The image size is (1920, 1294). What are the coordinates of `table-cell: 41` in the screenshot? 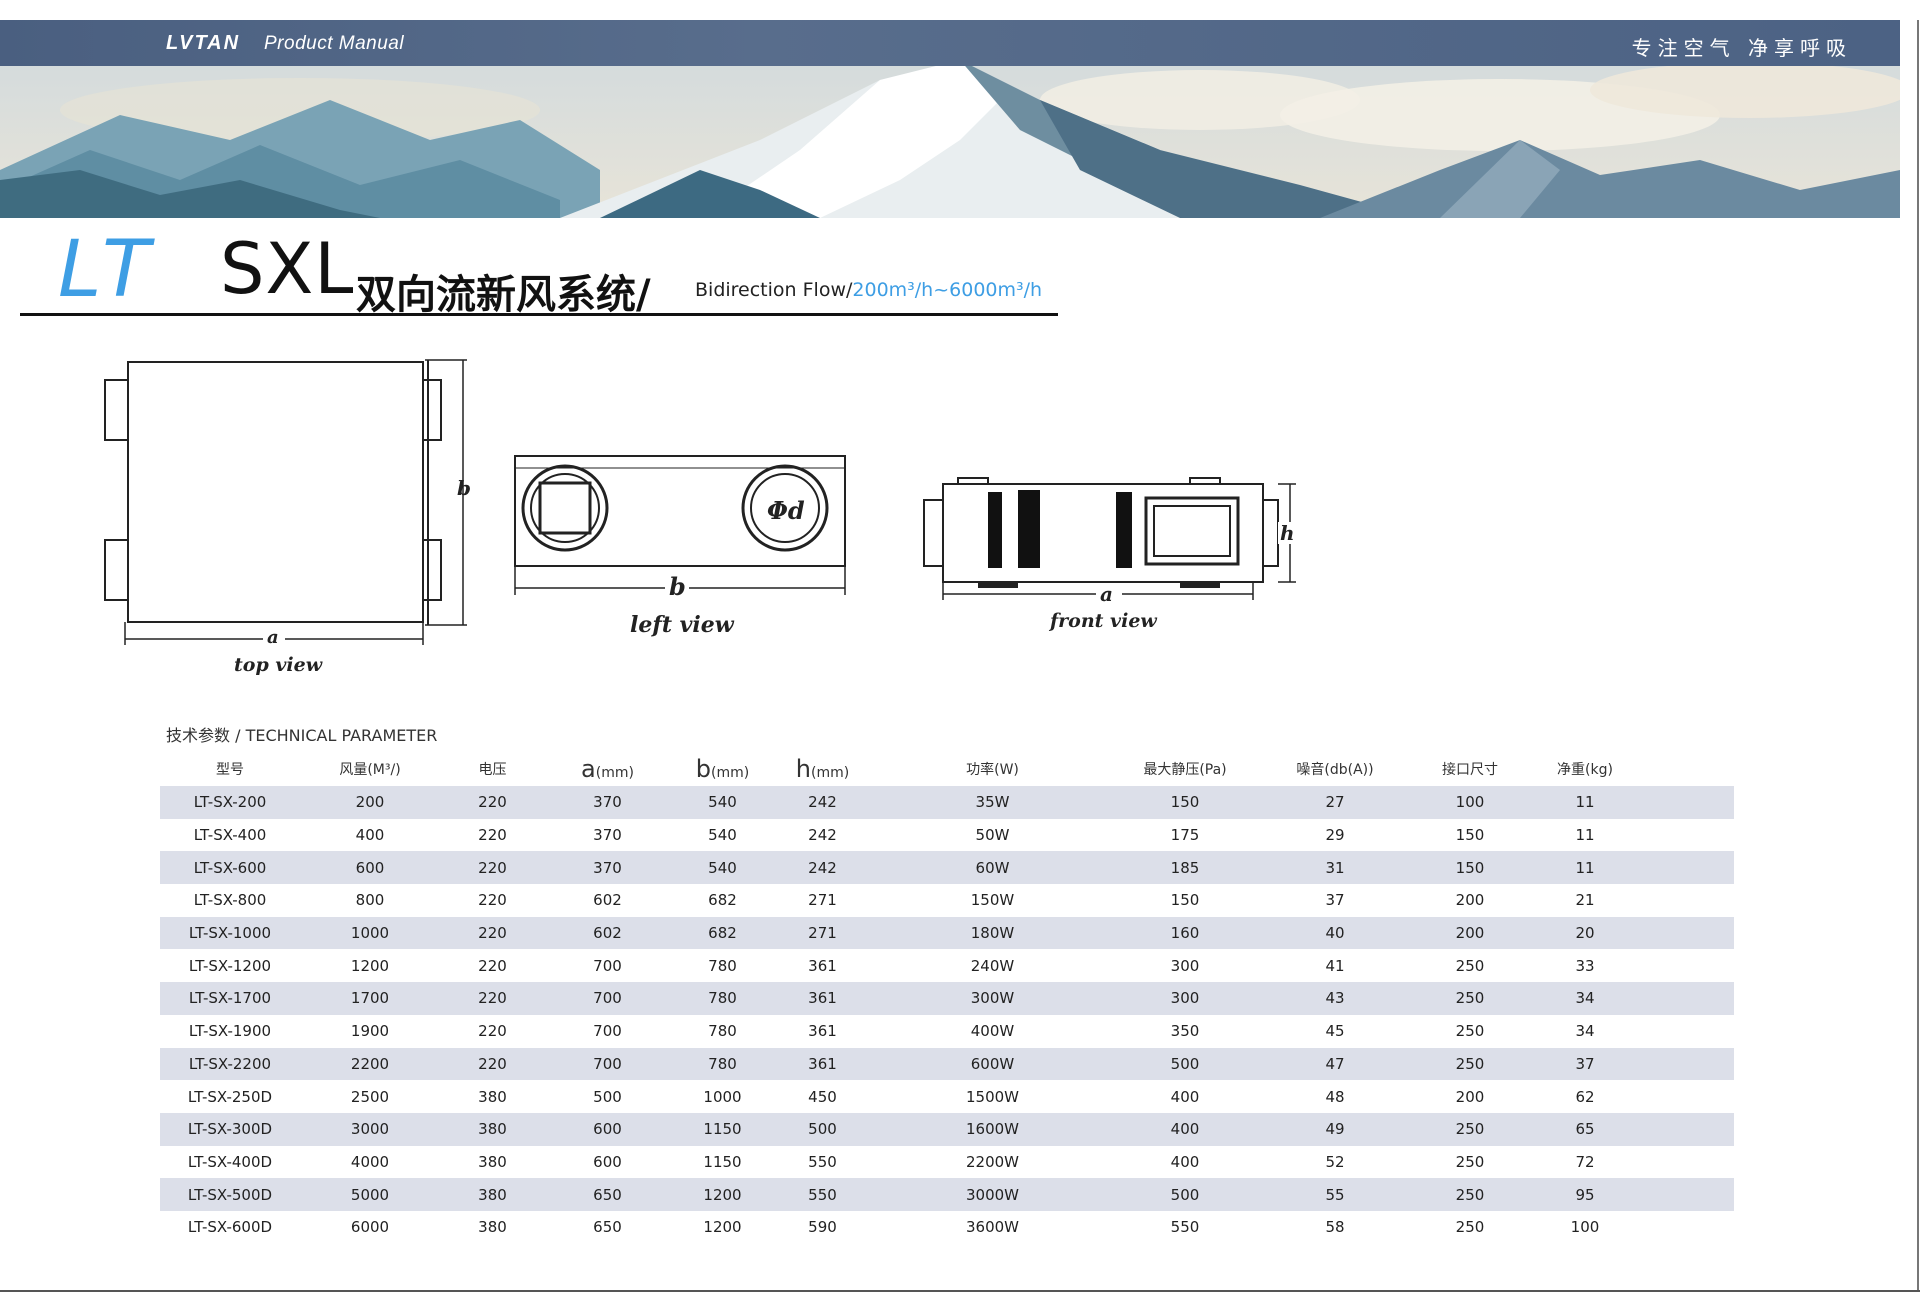 It's located at (1335, 965).